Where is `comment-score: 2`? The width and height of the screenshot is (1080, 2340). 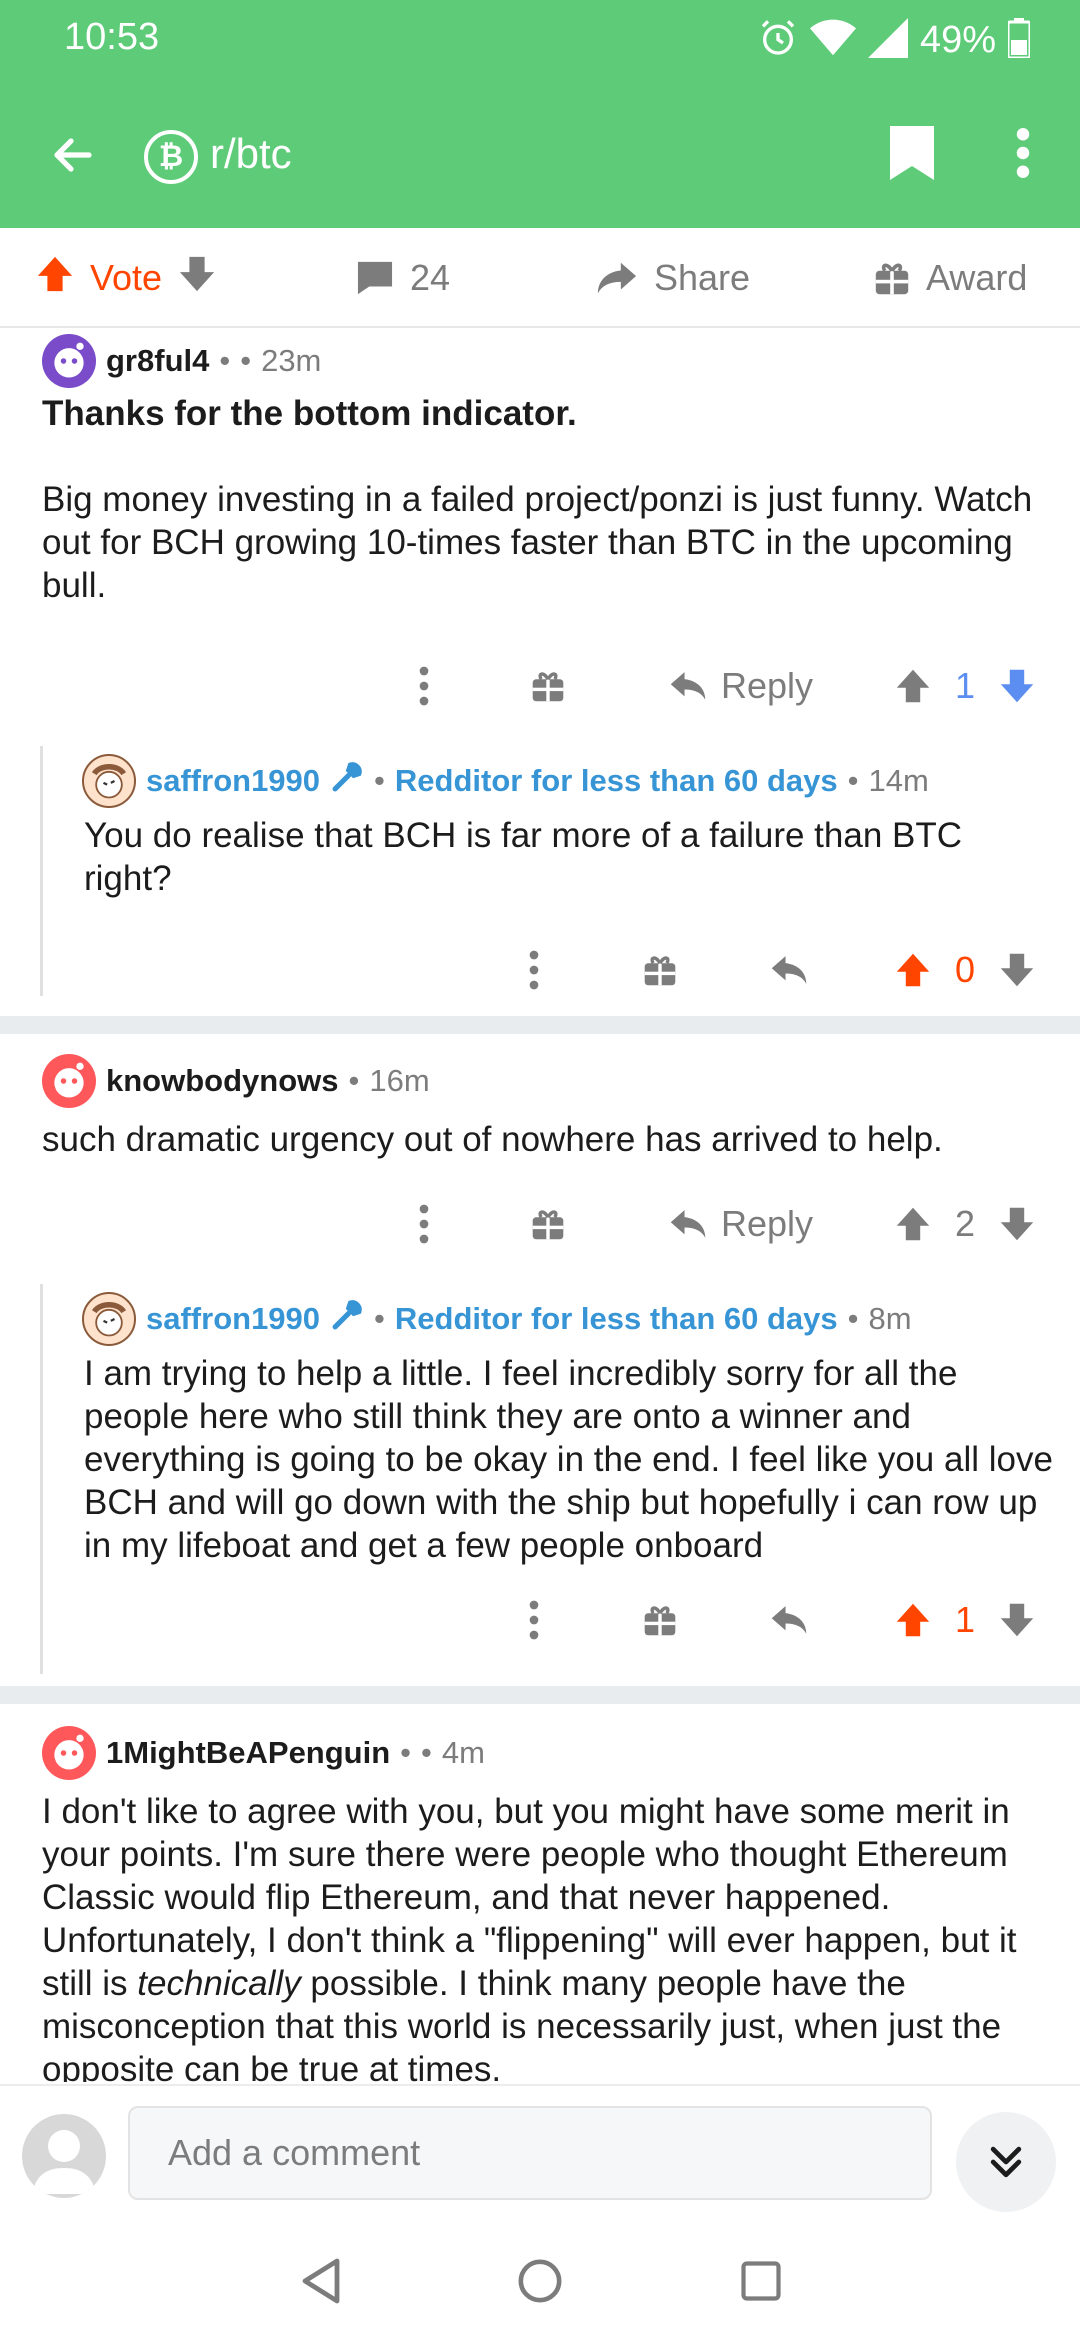 comment-score: 2 is located at coordinates (965, 1224).